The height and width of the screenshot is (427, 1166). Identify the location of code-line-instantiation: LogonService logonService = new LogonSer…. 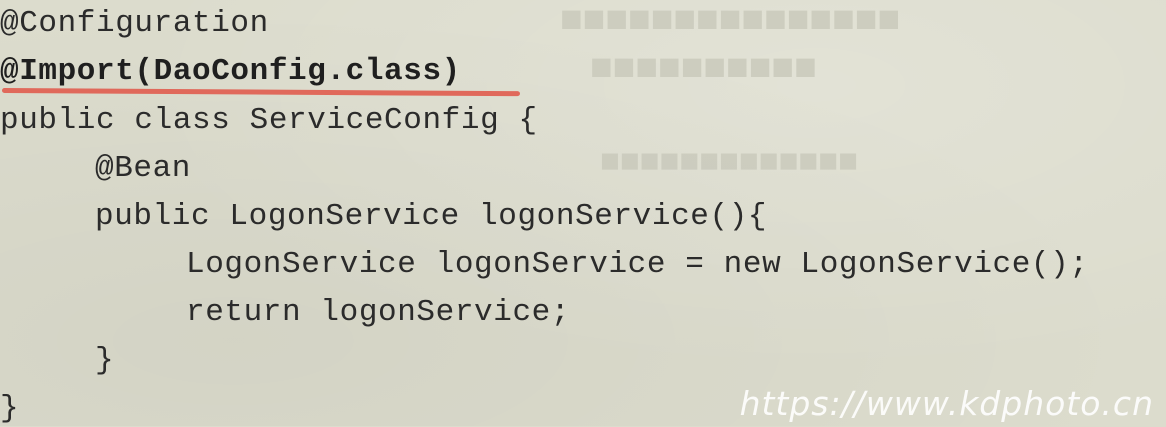
(637, 264).